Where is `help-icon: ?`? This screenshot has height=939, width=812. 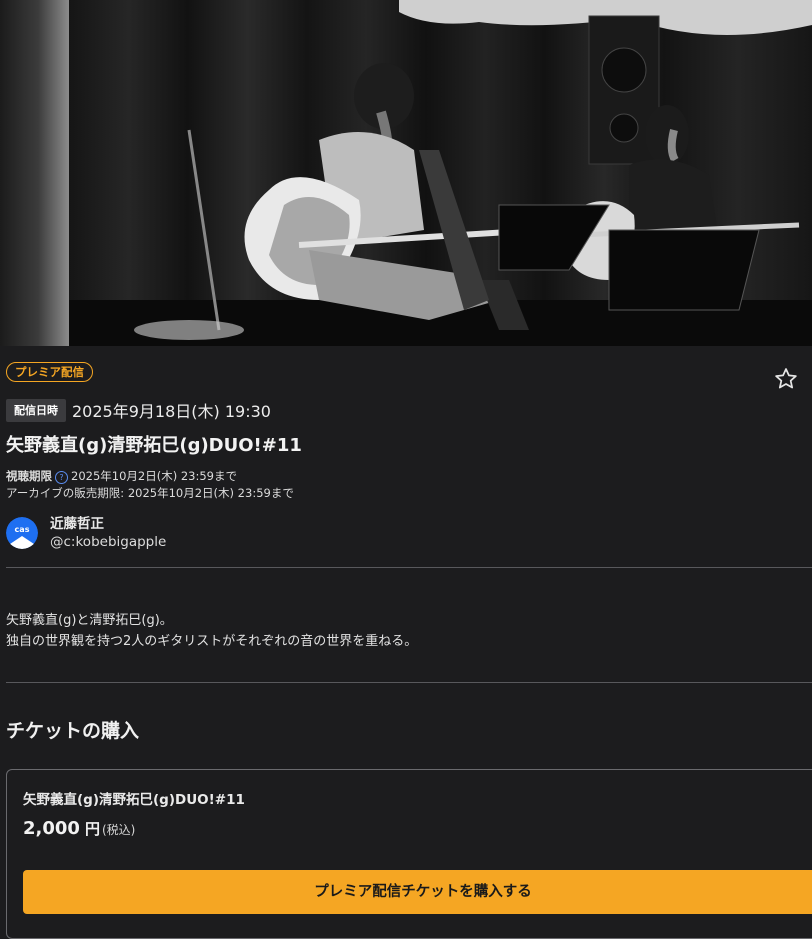
help-icon: ? is located at coordinates (61, 477).